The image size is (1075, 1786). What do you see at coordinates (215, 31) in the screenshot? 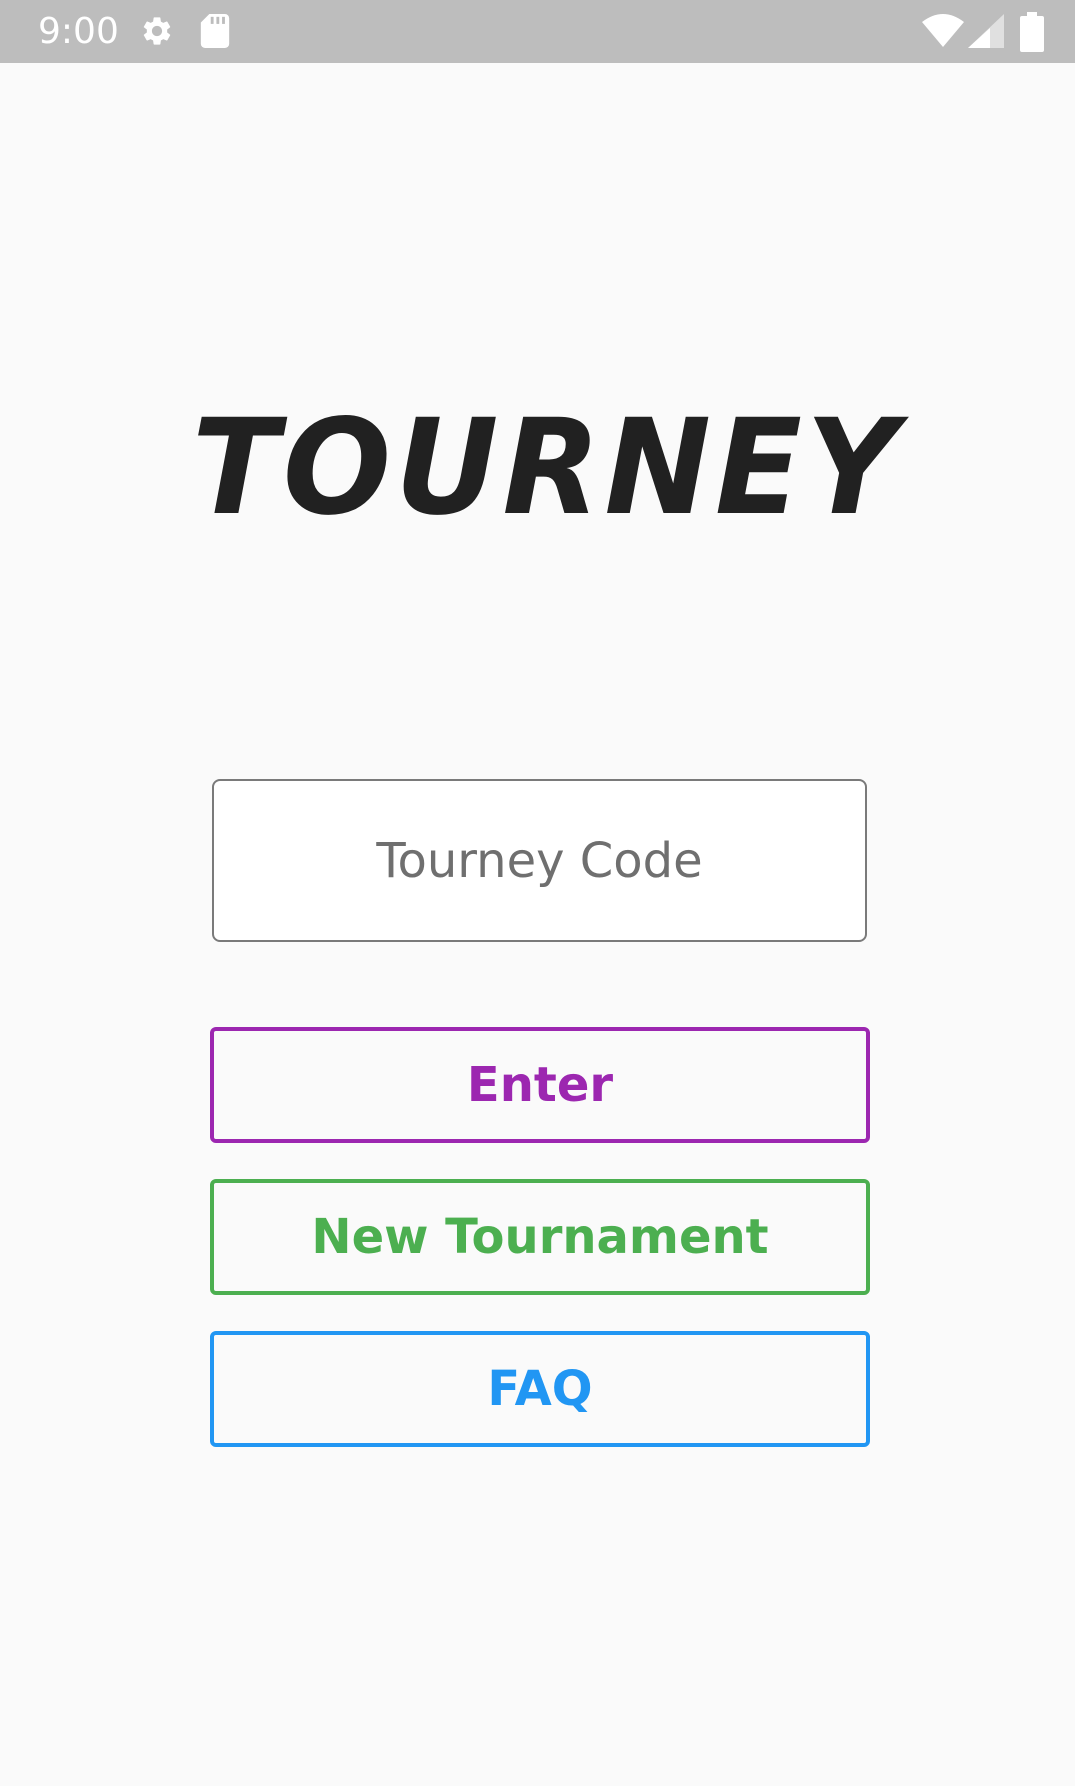
I see `sd-card-icon` at bounding box center [215, 31].